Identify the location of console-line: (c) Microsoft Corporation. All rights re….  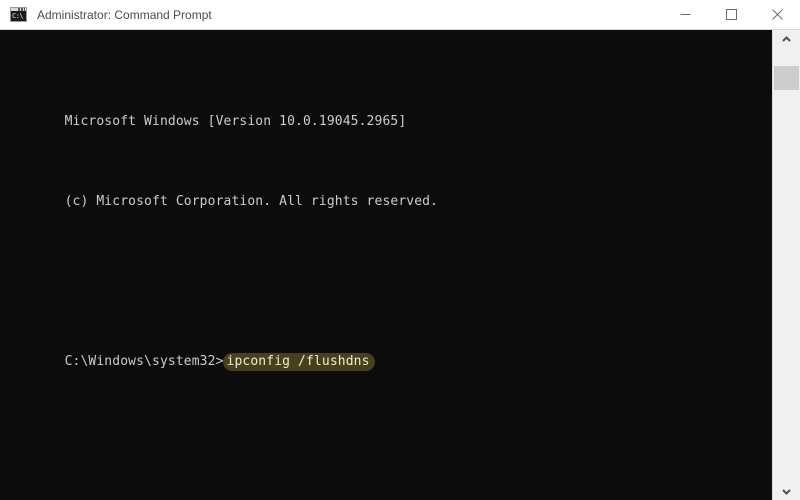
(386, 190).